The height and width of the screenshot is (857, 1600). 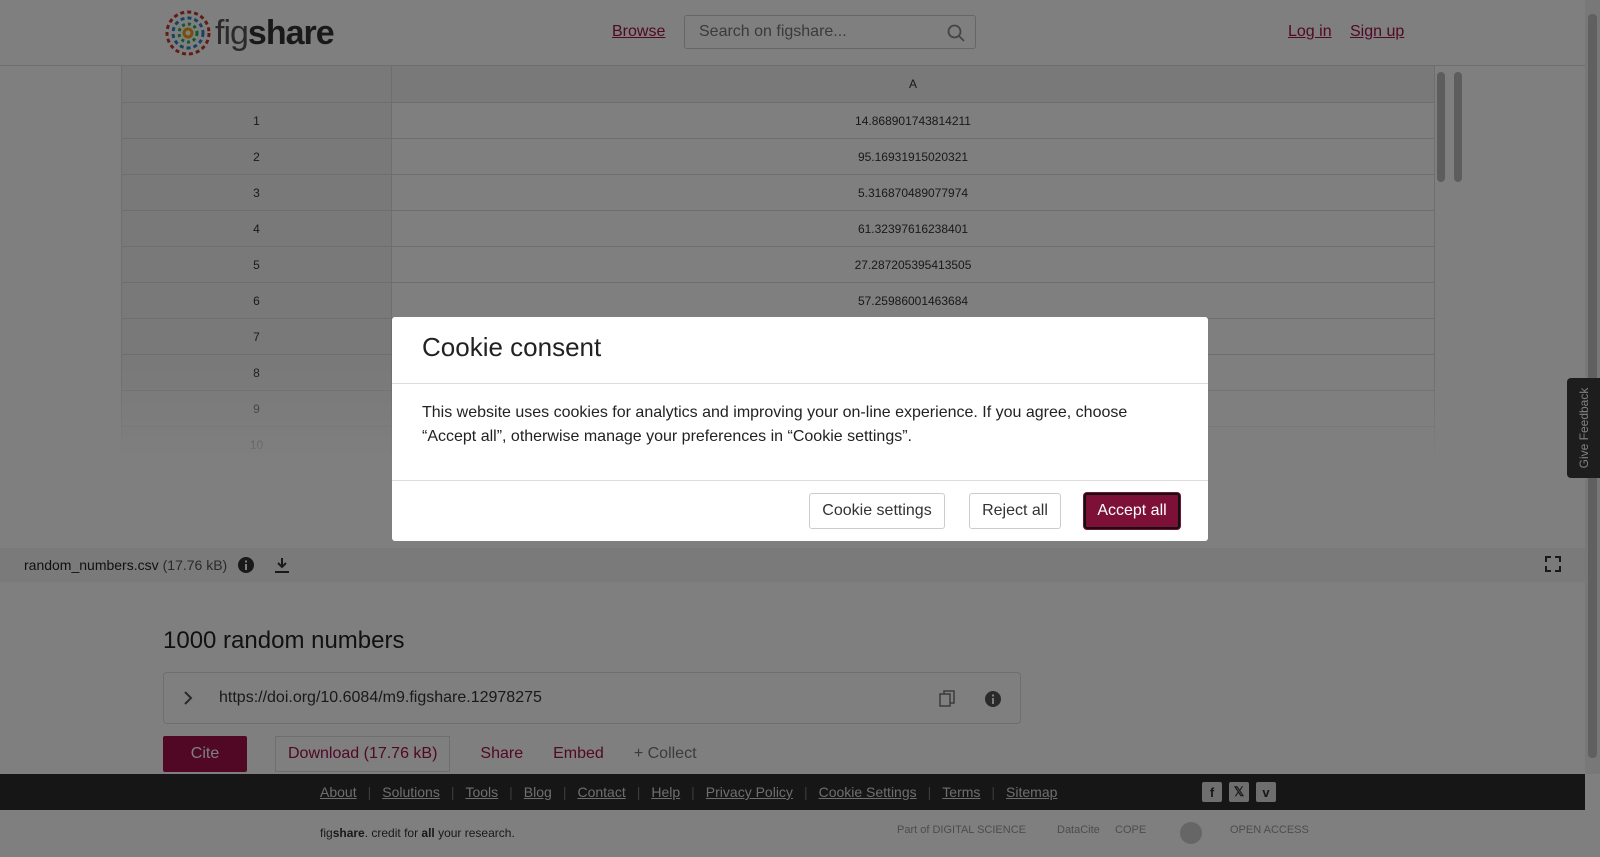 I want to click on dialog-title: Cookie consent, so click(x=512, y=347).